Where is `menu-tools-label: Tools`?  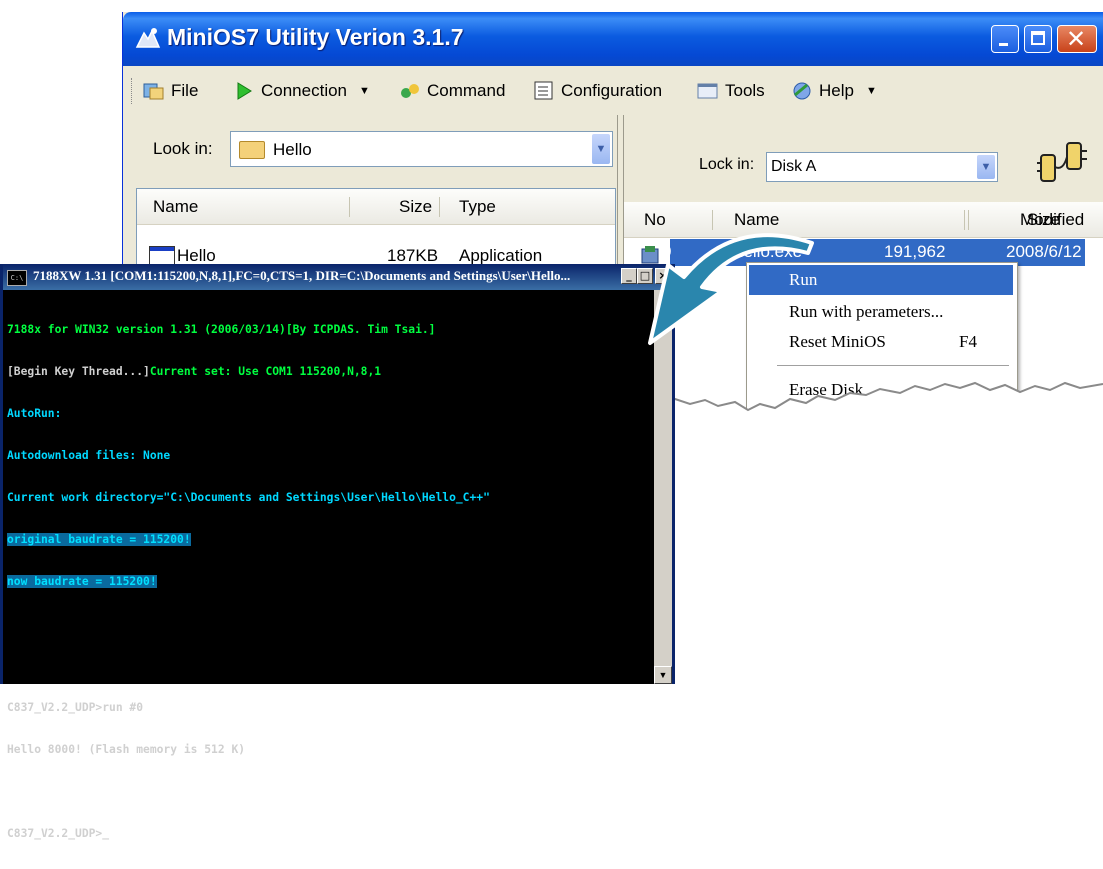
menu-tools-label: Tools is located at coordinates (745, 90).